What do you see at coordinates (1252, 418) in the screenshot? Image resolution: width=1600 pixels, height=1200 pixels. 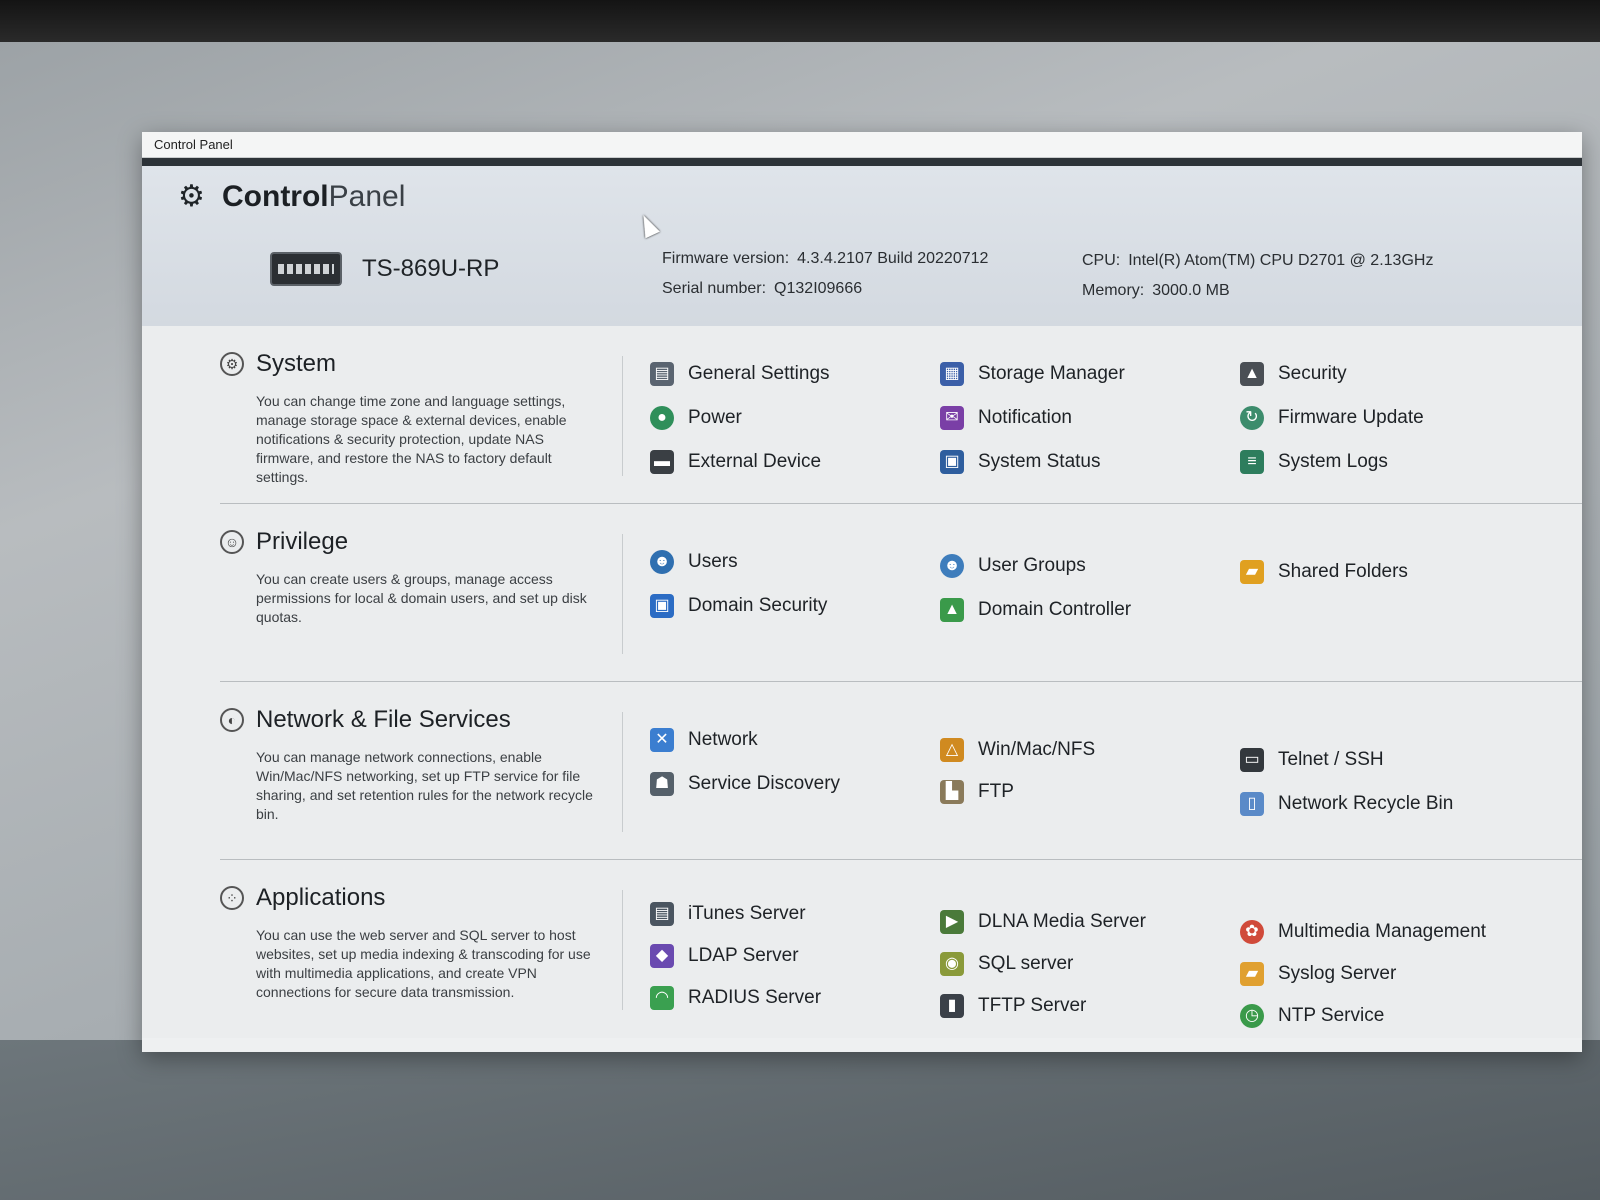 I see `firmware-update-icon: ↻` at bounding box center [1252, 418].